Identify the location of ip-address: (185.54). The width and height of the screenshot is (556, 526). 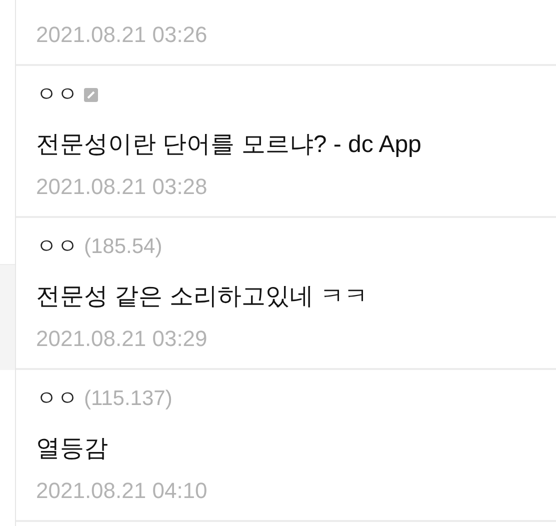
(123, 247).